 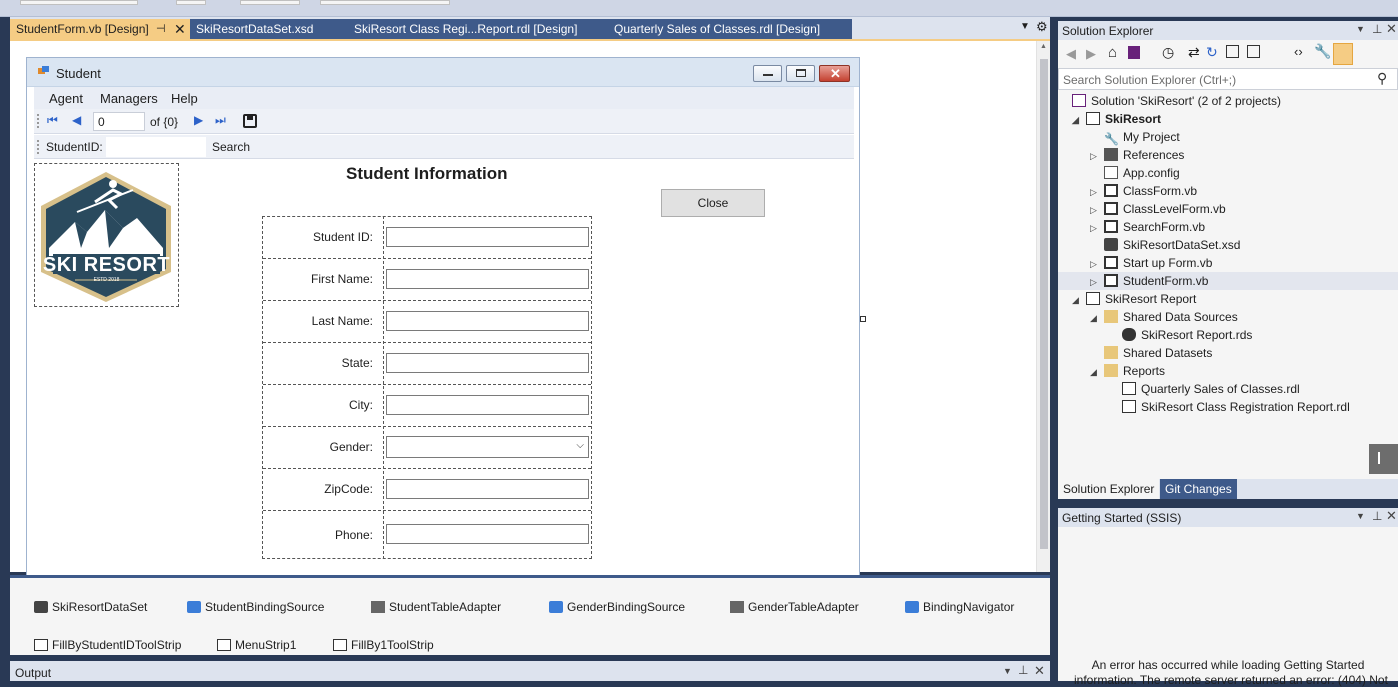 I want to click on tree-node-startup-form: ▷ Start up Form.vb, so click(x=1151, y=263).